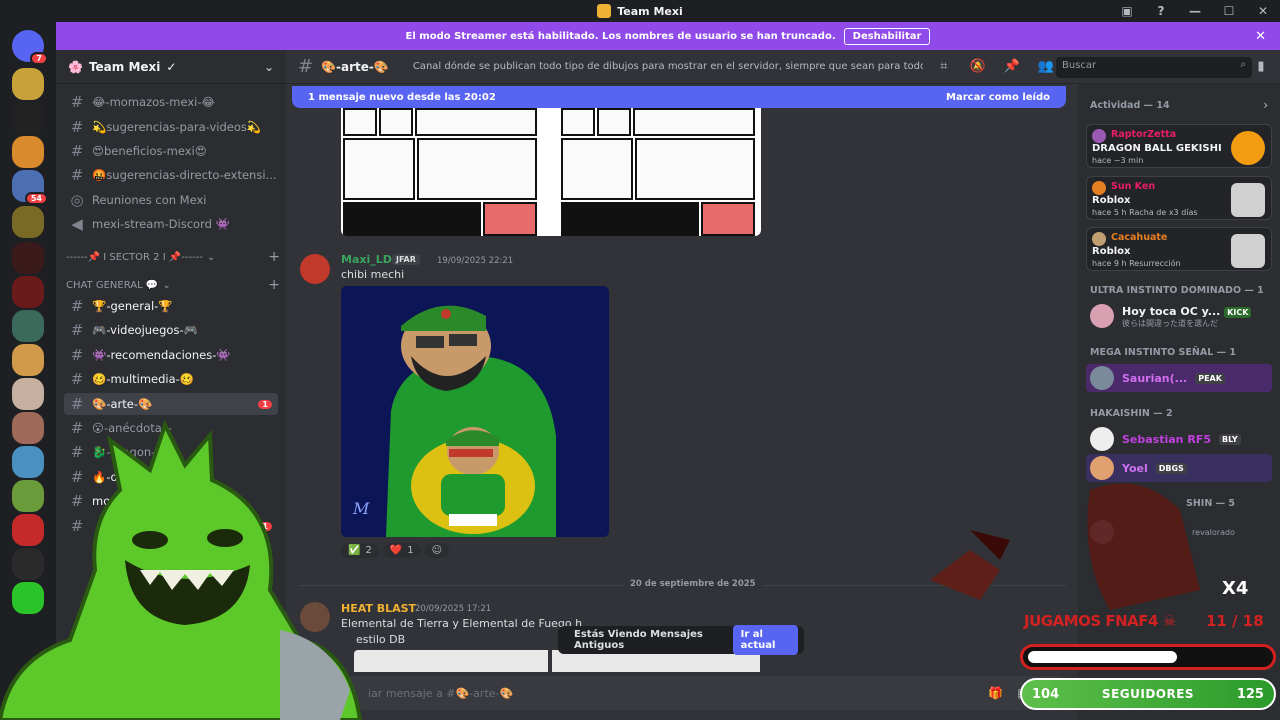 The height and width of the screenshot is (720, 1280). Describe the element at coordinates (998, 97) in the screenshot. I see `mark-as-read-button: Marcar como leído` at that location.